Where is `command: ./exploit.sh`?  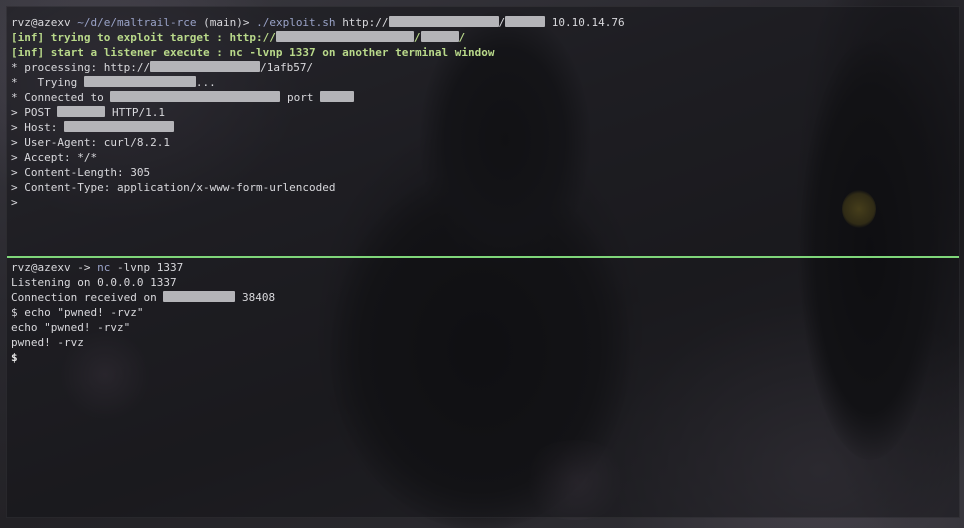
command: ./exploit.sh is located at coordinates (296, 22).